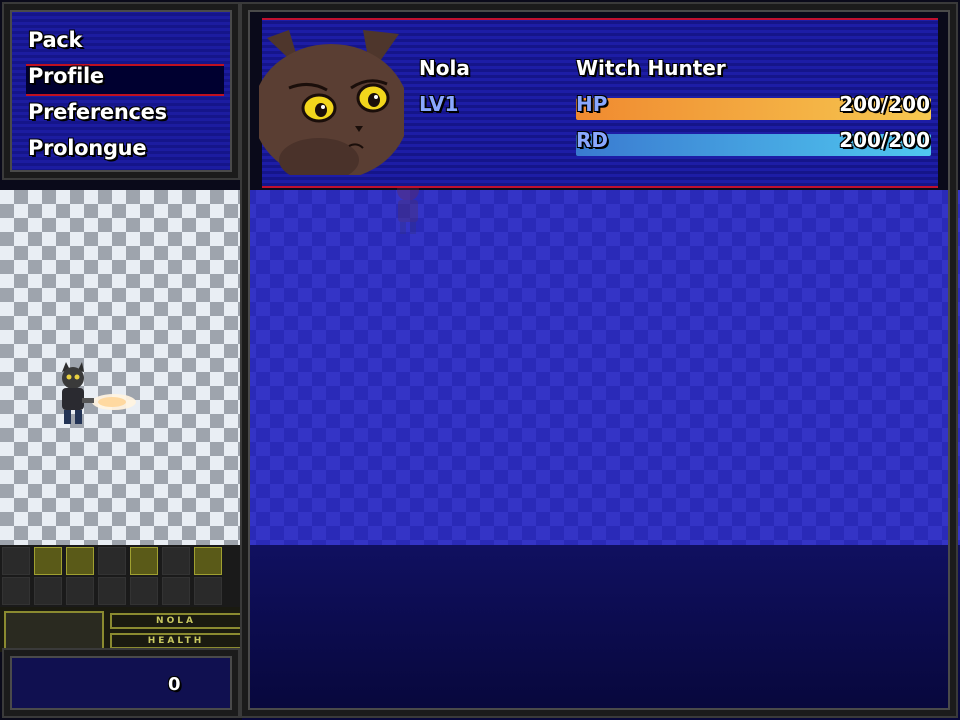 The image size is (960, 720). What do you see at coordinates (121, 683) in the screenshot?
I see `counter-panel: 0` at bounding box center [121, 683].